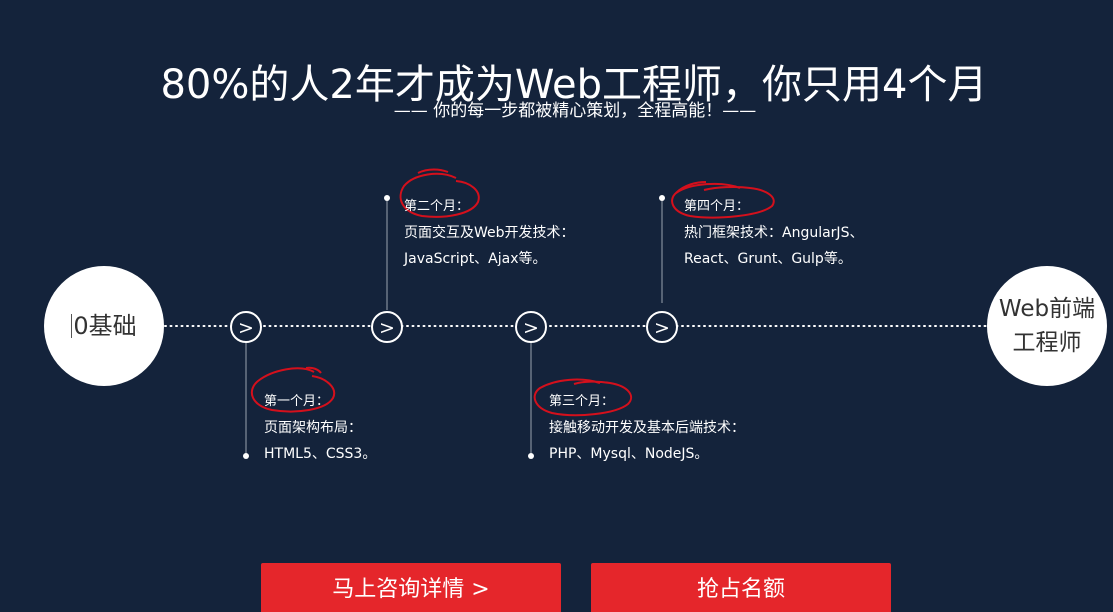 This screenshot has width=1113, height=612. I want to click on milestone-topic: 接触移动开发及基本后端技术：, so click(647, 428).